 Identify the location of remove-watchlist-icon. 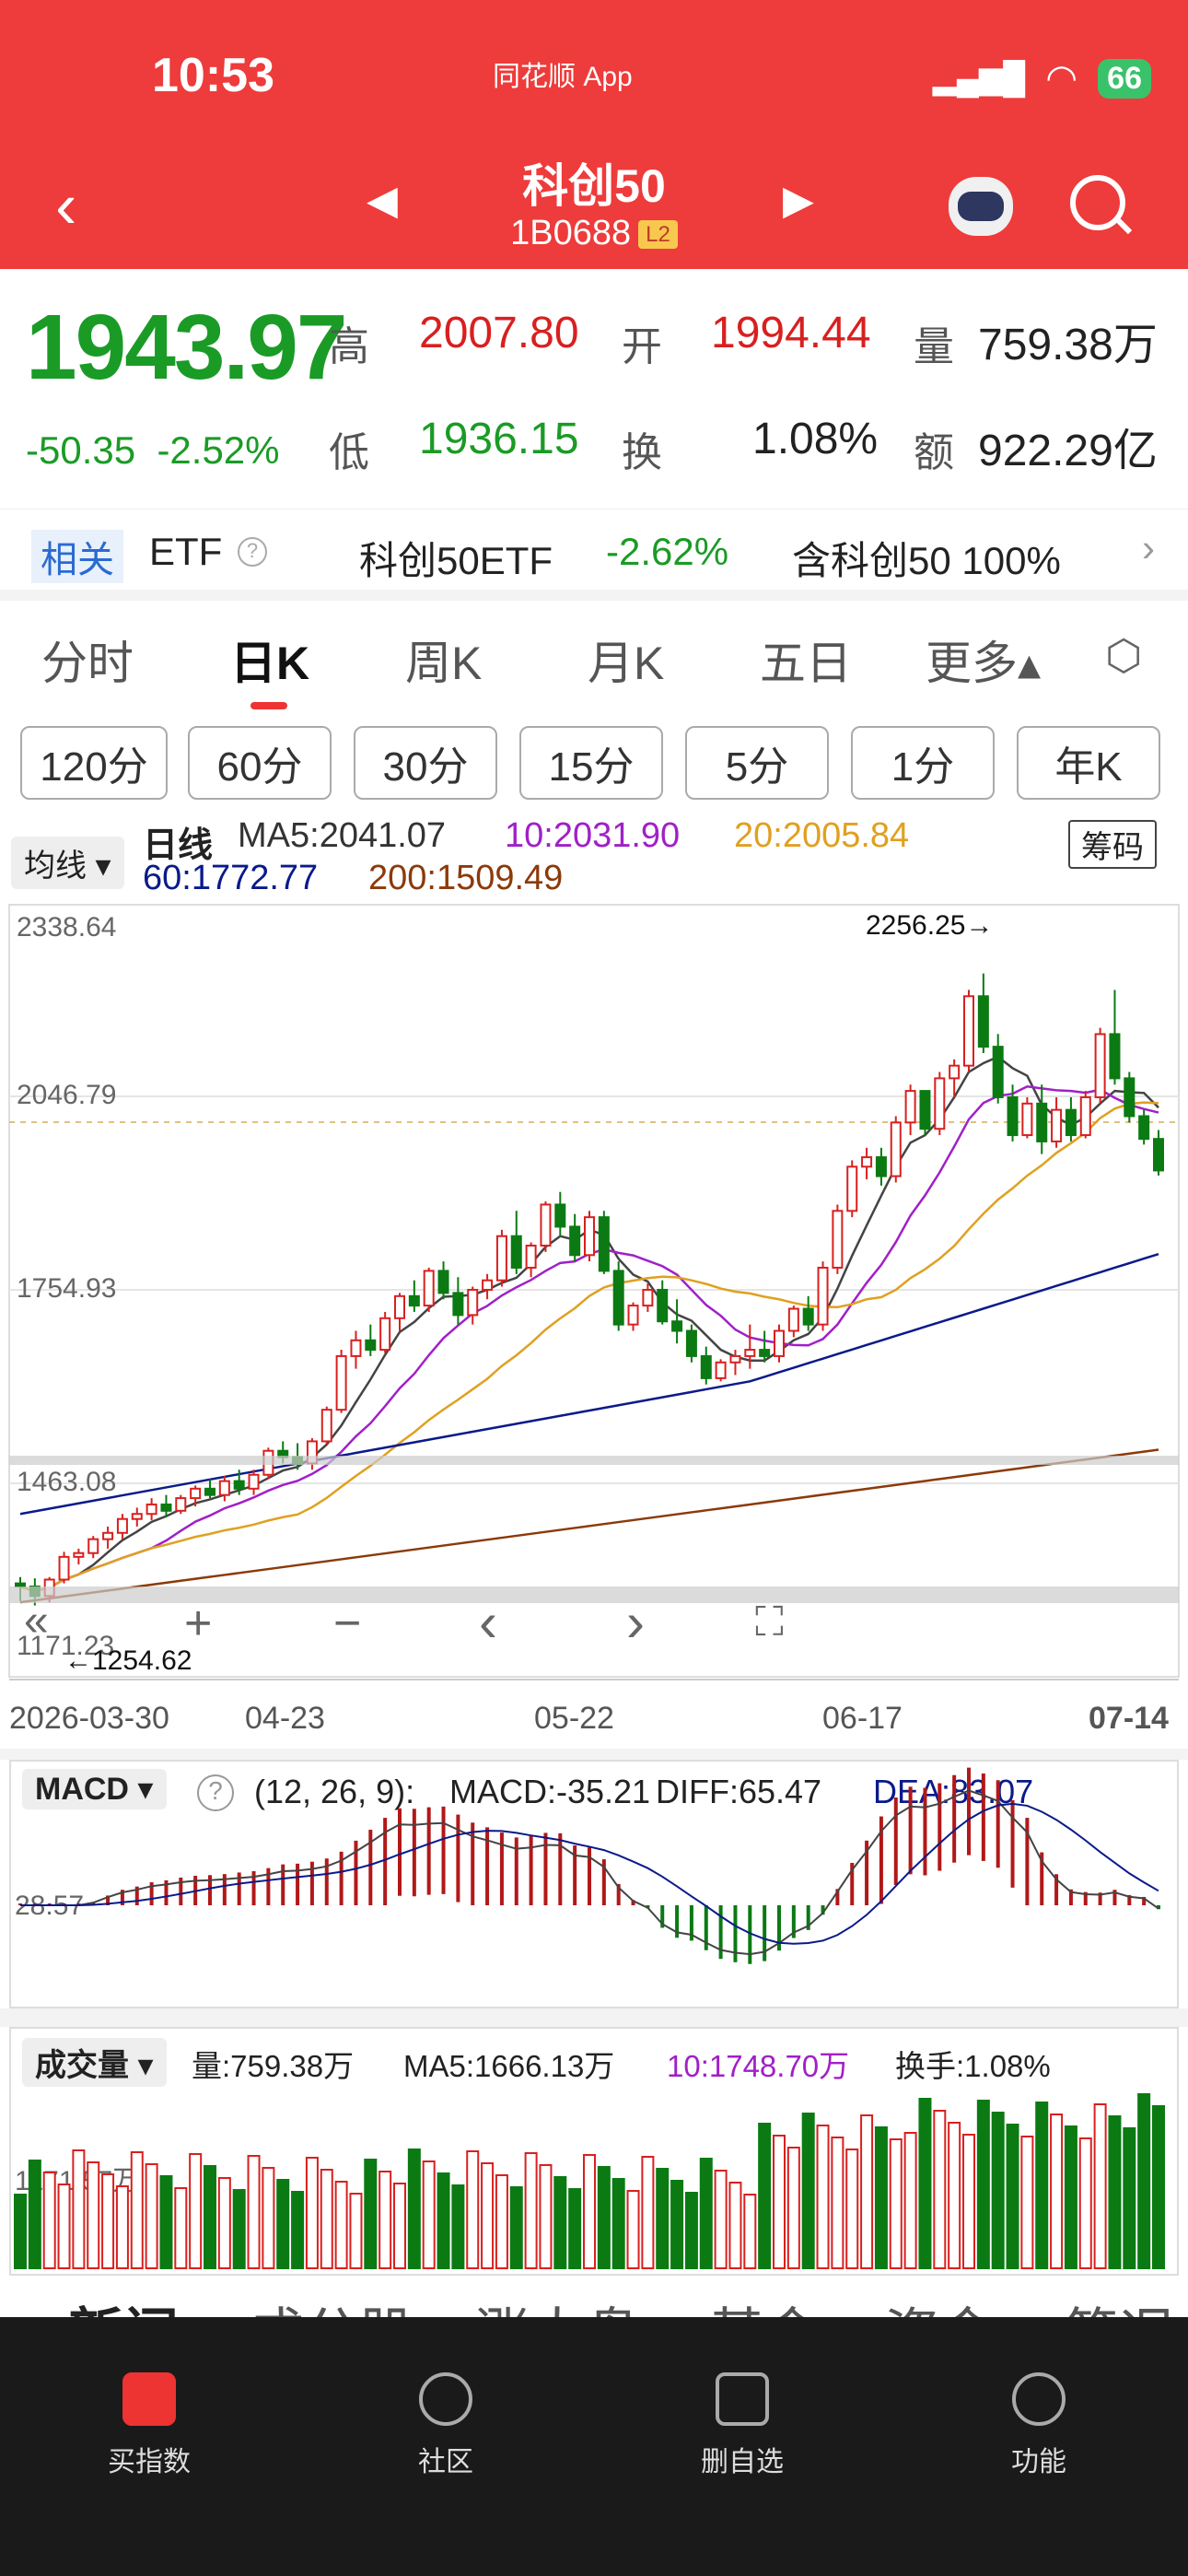
(742, 2399).